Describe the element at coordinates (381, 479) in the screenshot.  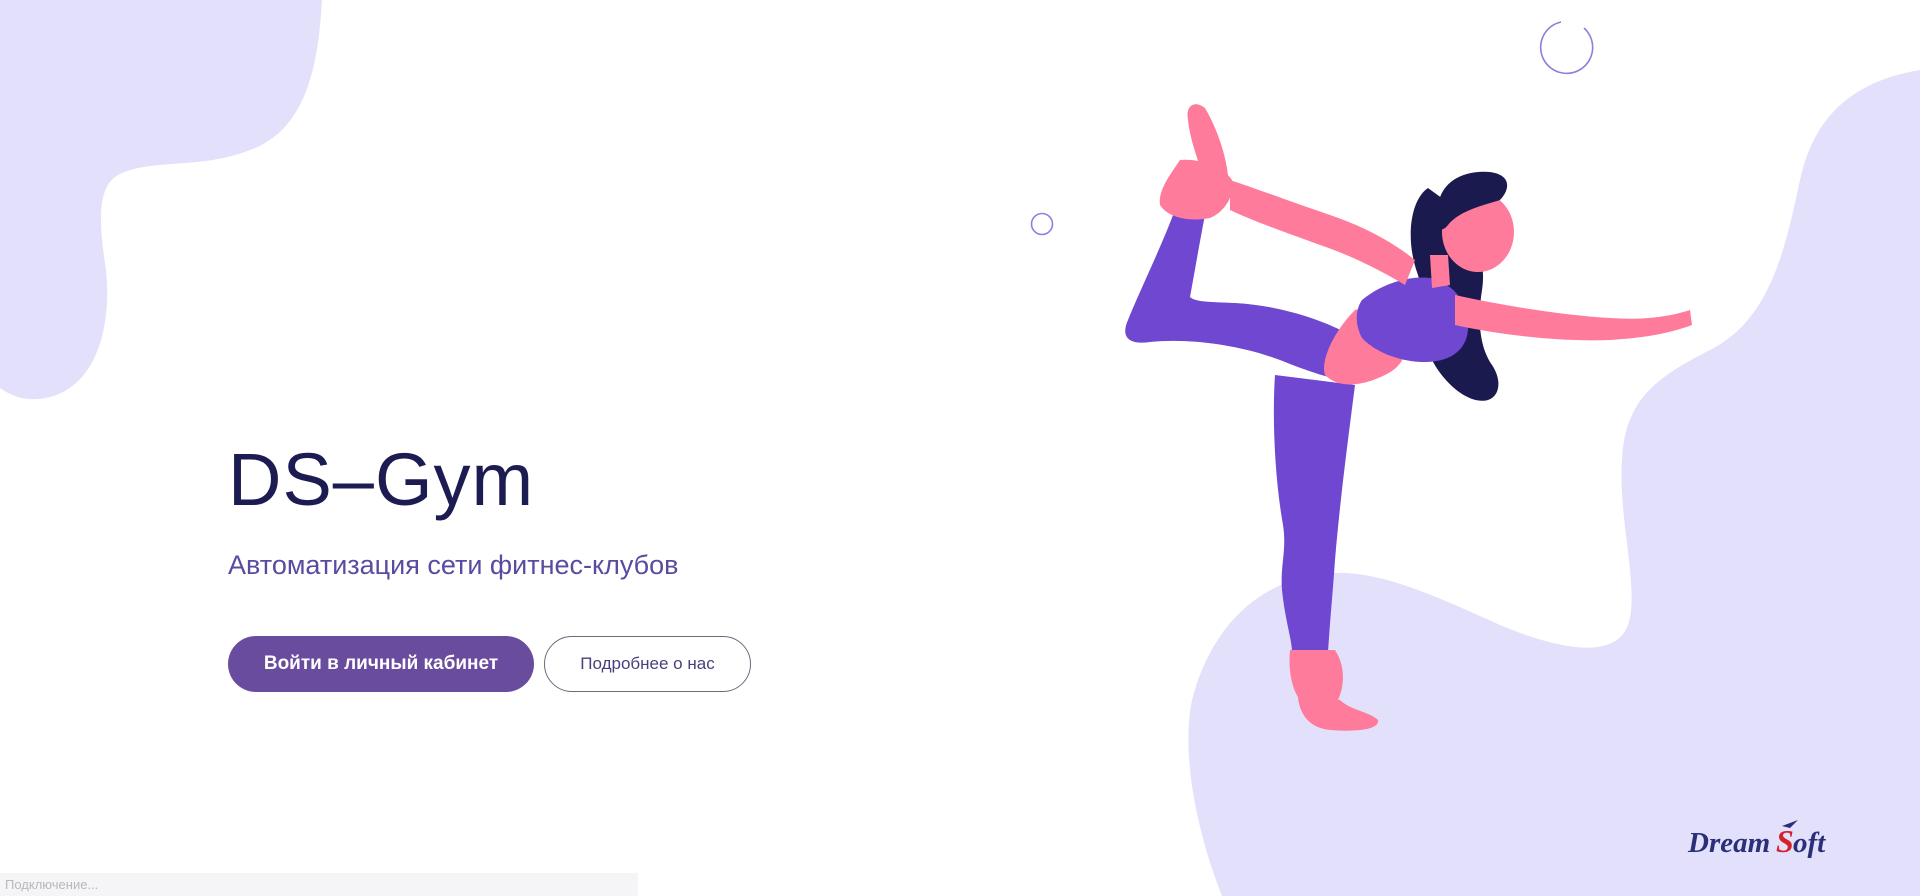
I see `page-title: DS–Gym` at that location.